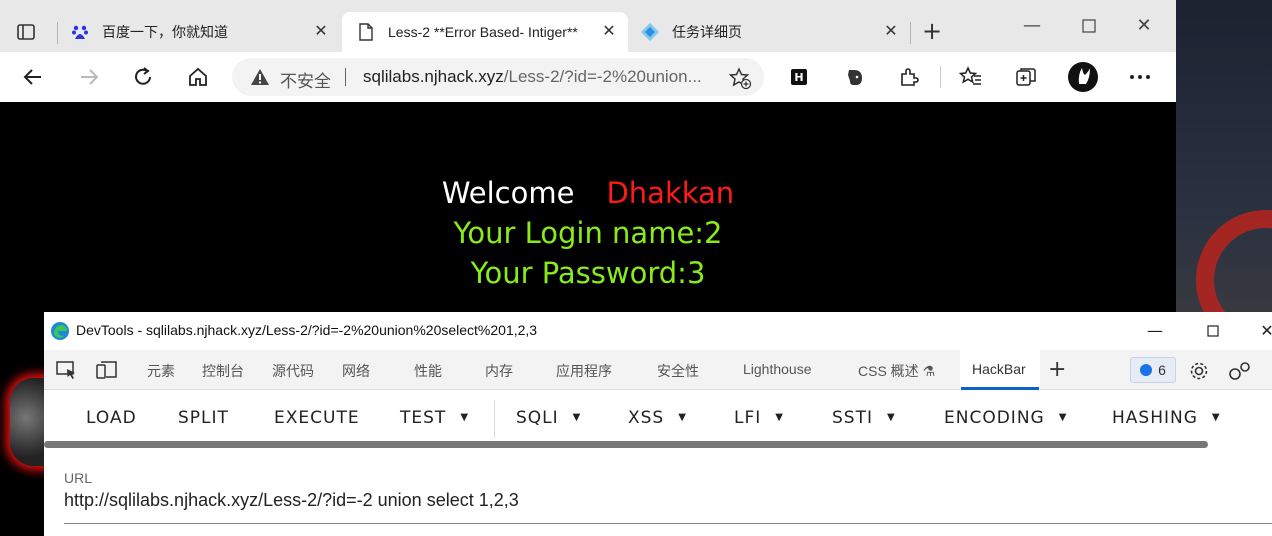 Image resolution: width=1272 pixels, height=536 pixels. Describe the element at coordinates (165, 32) in the screenshot. I see `tab-label: 百度一下，你就知道` at that location.